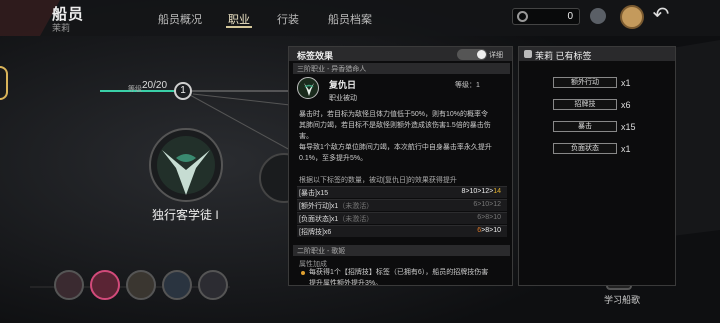  Describe the element at coordinates (632, 17) in the screenshot. I see `mascot-avatar` at that location.